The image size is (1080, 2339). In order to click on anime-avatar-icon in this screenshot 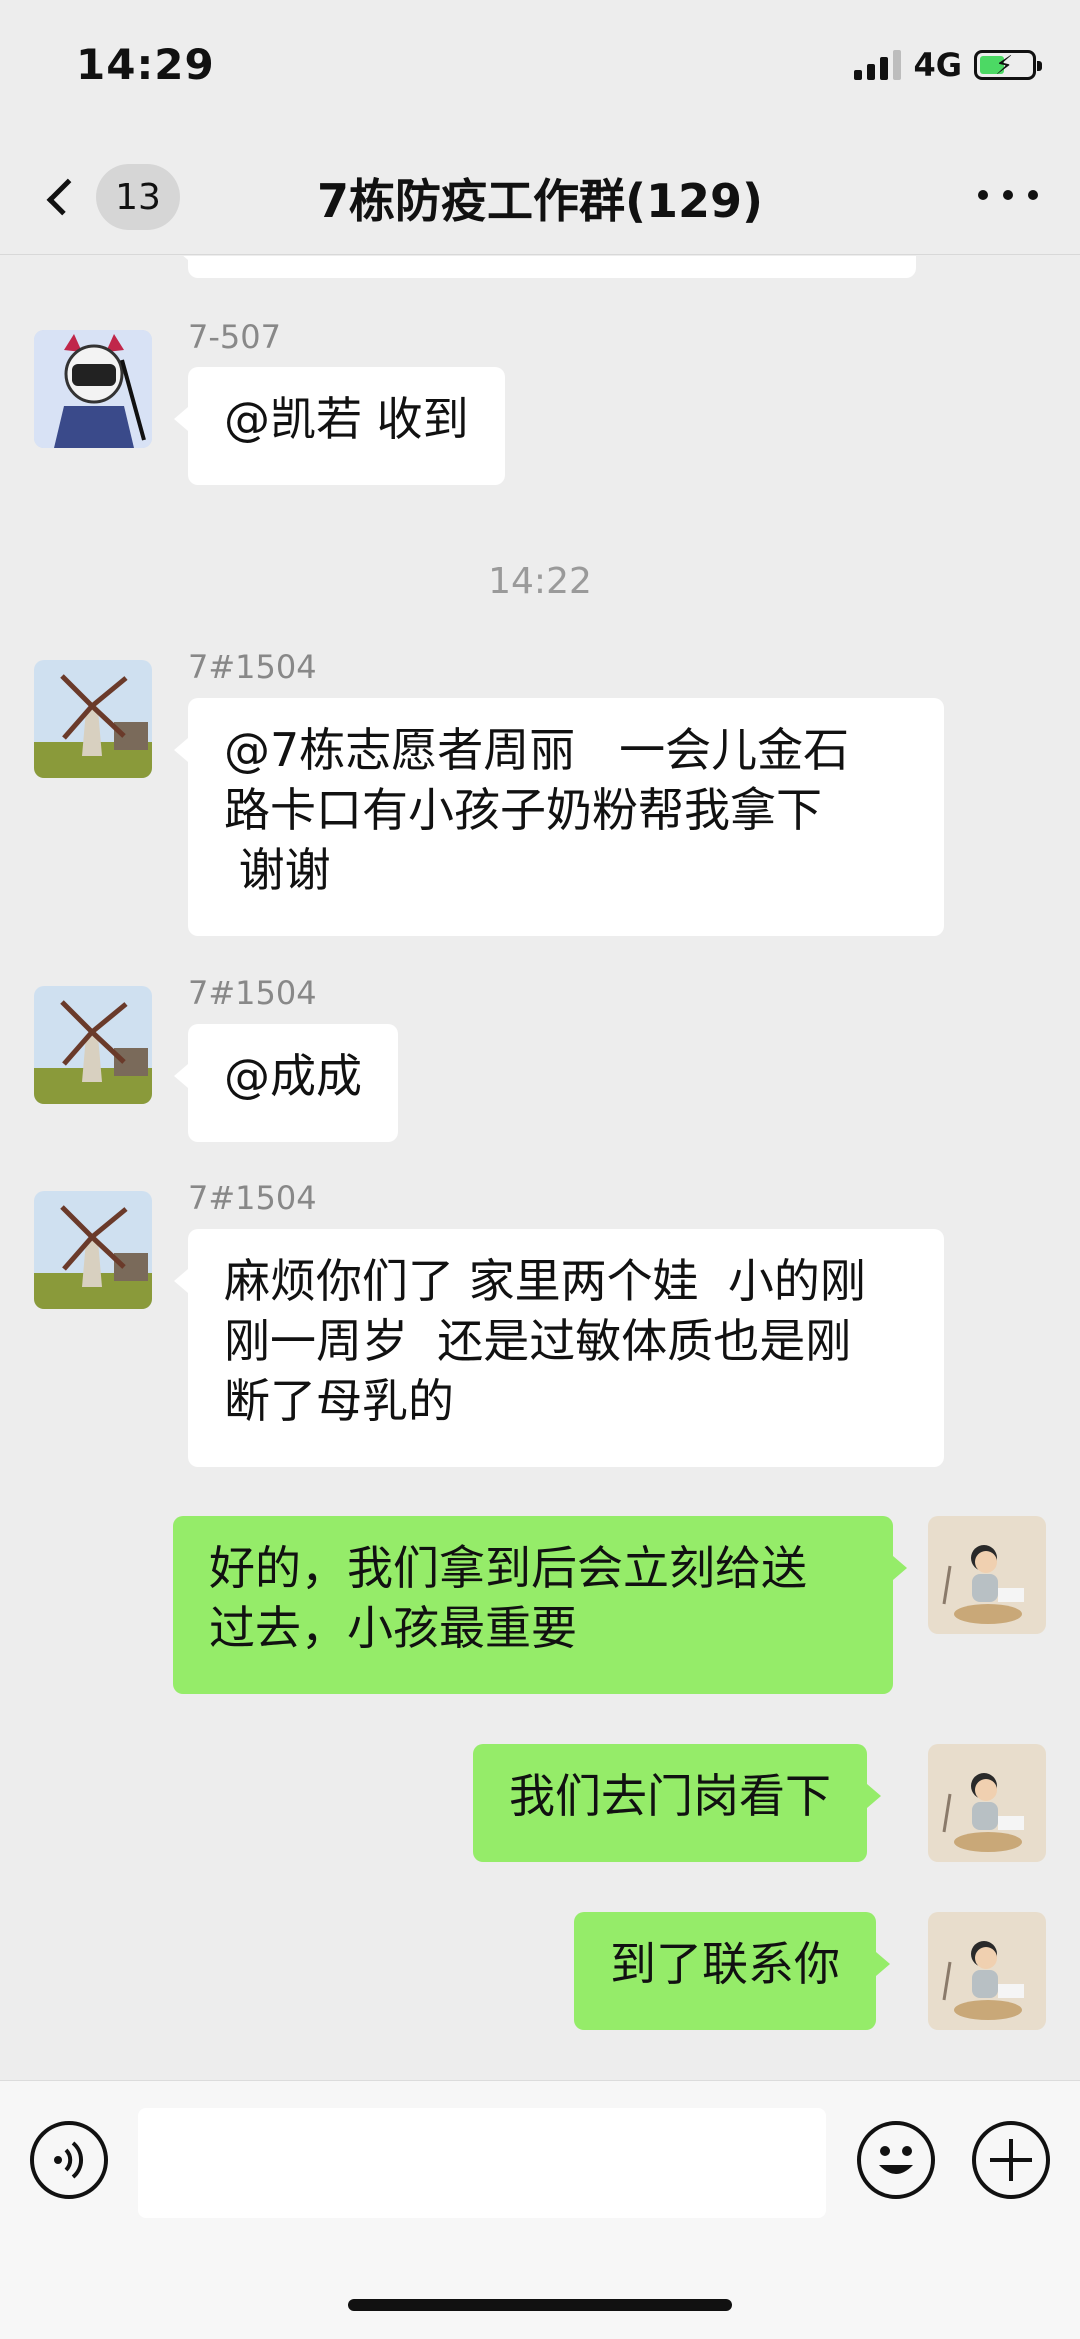, I will do `click(93, 389)`.